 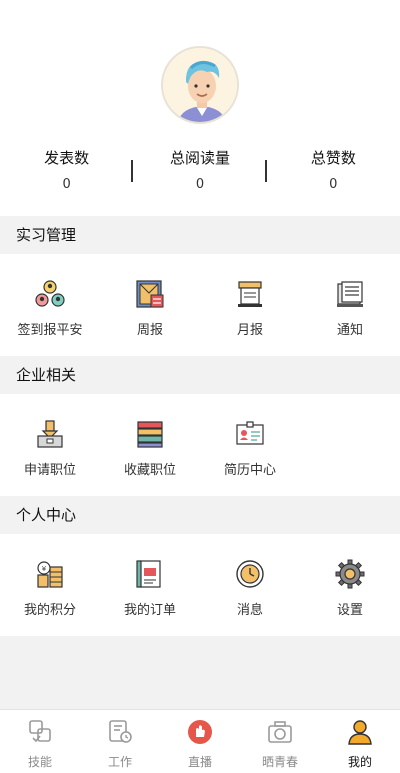 What do you see at coordinates (200, 235) in the screenshot?
I see `section-title-internship: 实习管理` at bounding box center [200, 235].